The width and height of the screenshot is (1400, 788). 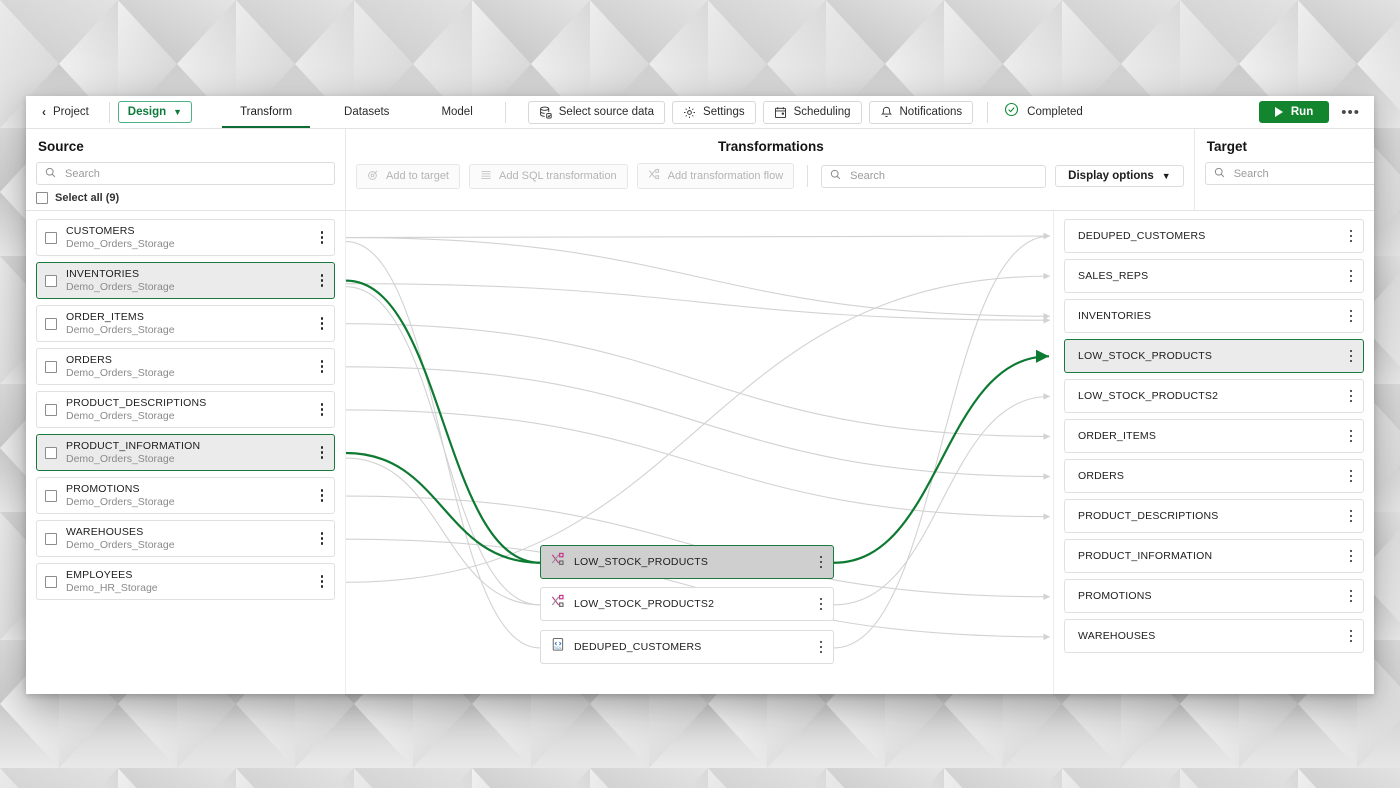 What do you see at coordinates (185, 323) in the screenshot?
I see `source-item-order_items: ORDER_ITEMS Demo_Orders_Storage` at bounding box center [185, 323].